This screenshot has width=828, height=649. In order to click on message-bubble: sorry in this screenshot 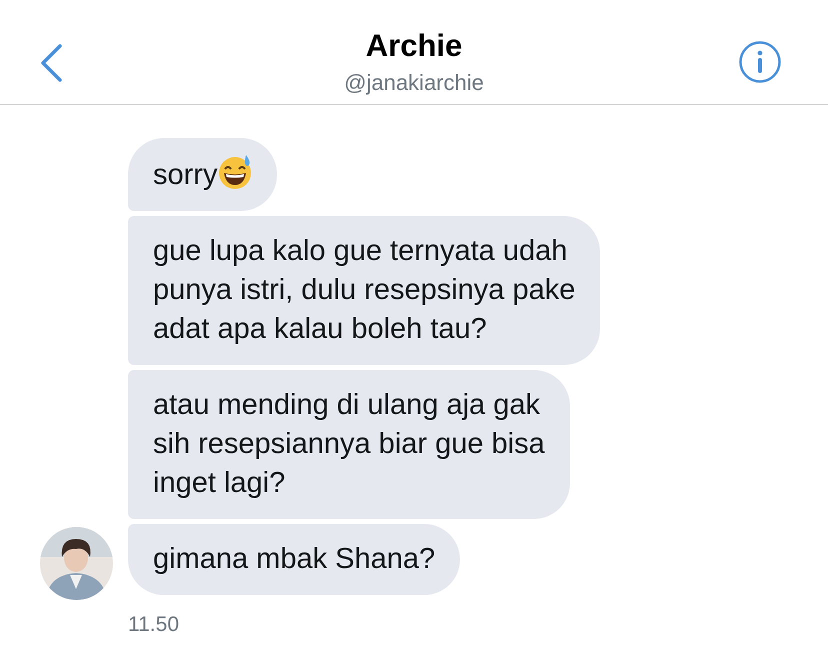, I will do `click(203, 174)`.